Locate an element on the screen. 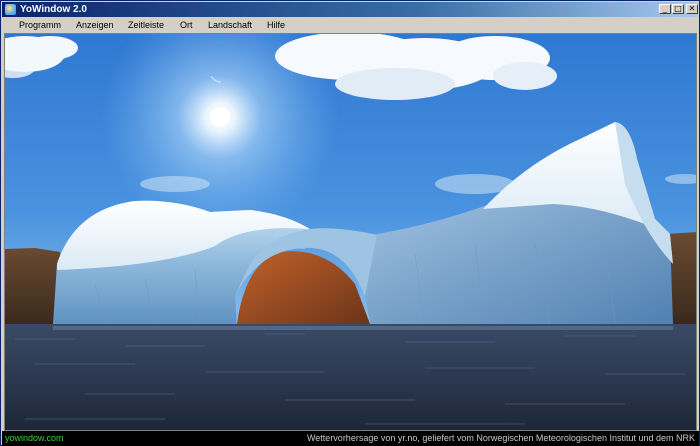  title-bar: YoWindow 2.0 _ □ ✕ is located at coordinates (350, 9).